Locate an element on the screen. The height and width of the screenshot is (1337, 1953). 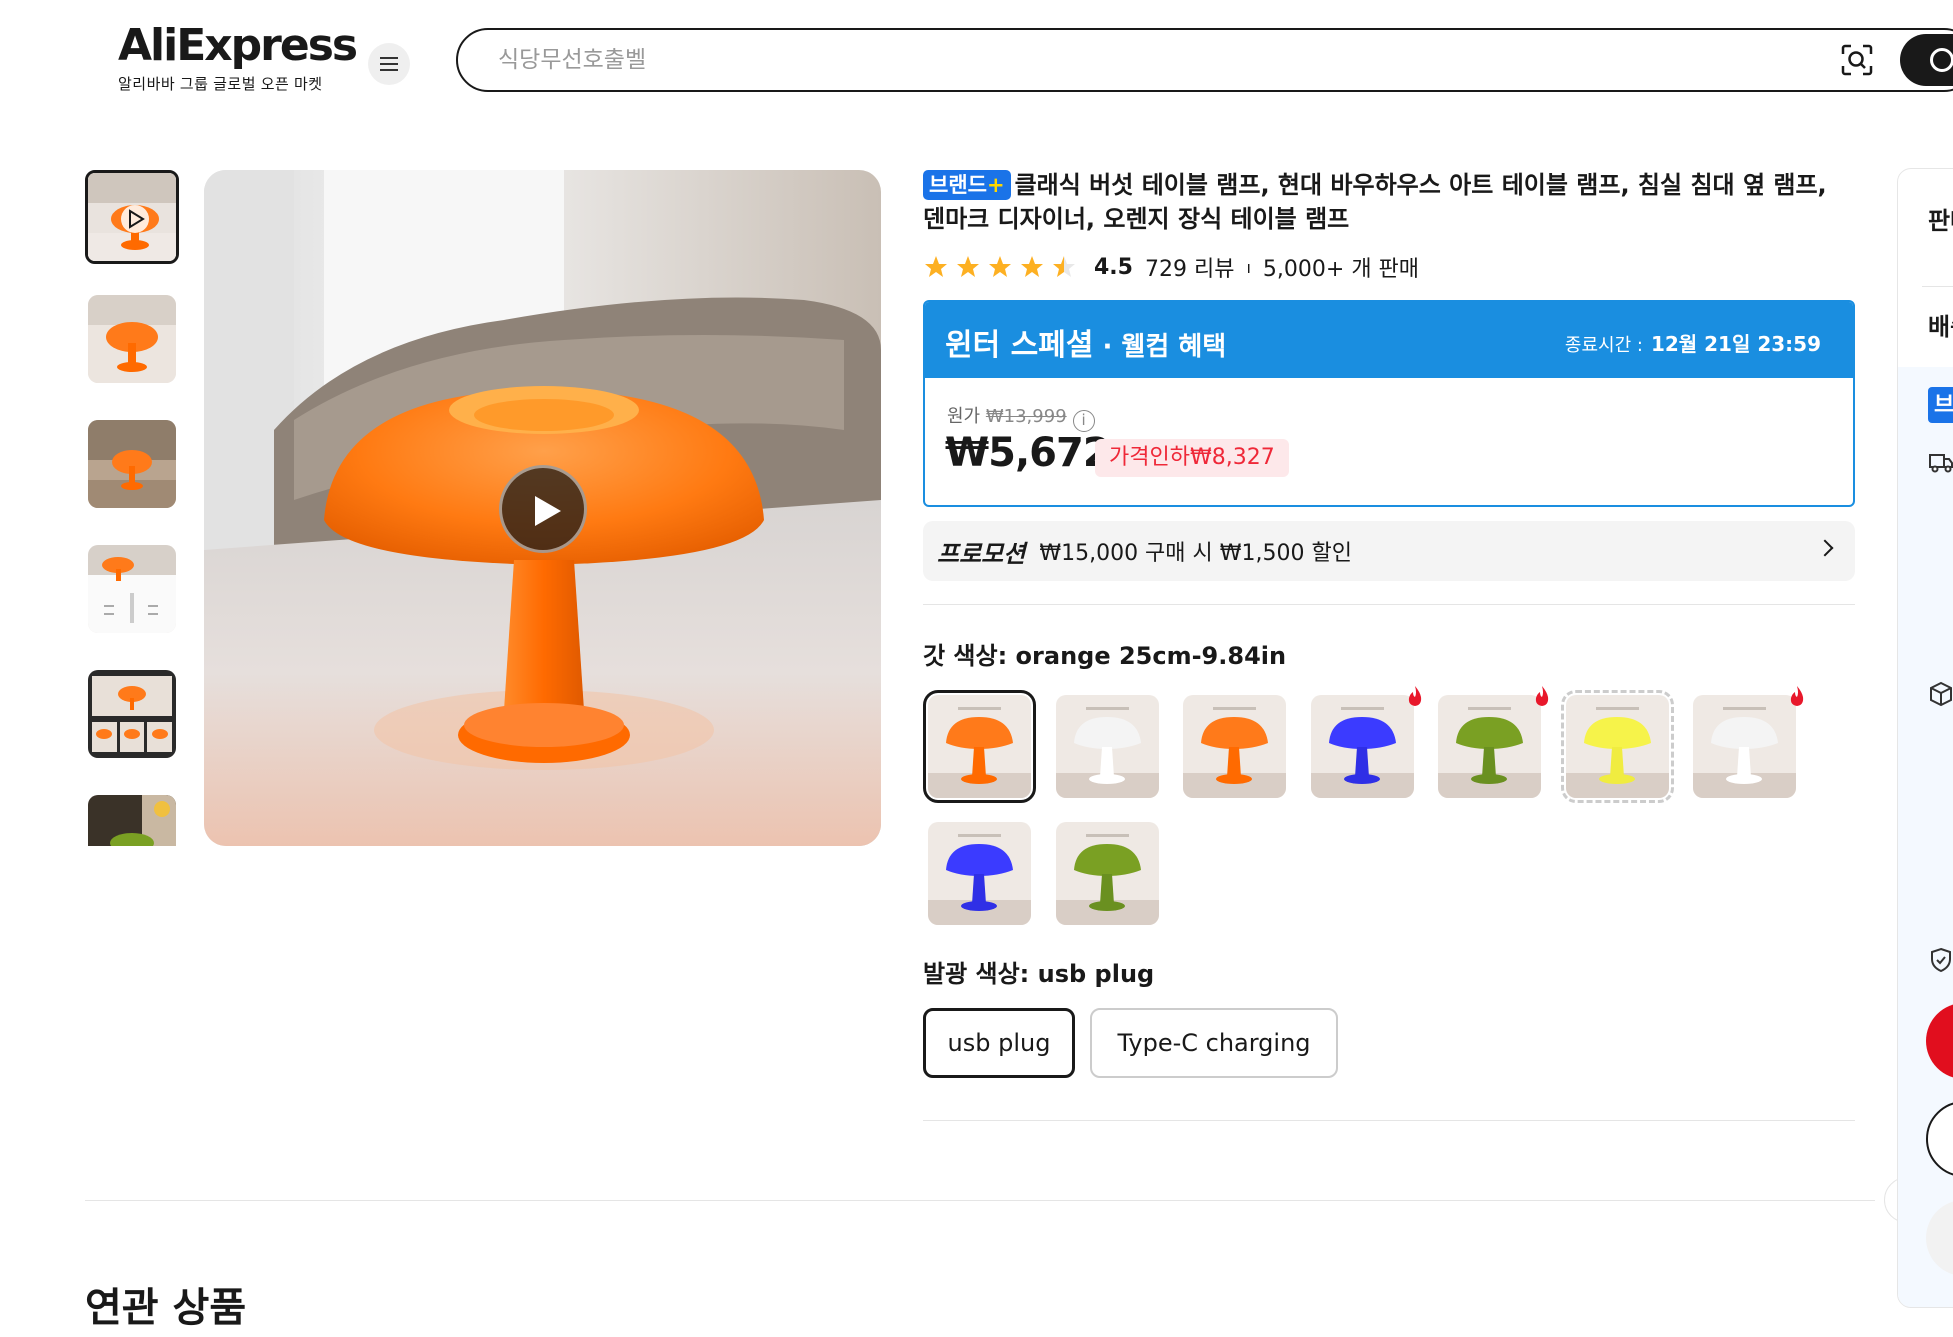
rating-score: 4.5 is located at coordinates (1113, 267).